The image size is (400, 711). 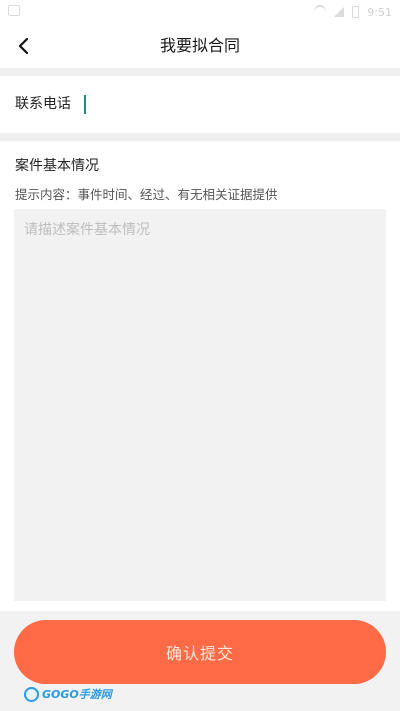 I want to click on status-time: 9:51, so click(x=379, y=12).